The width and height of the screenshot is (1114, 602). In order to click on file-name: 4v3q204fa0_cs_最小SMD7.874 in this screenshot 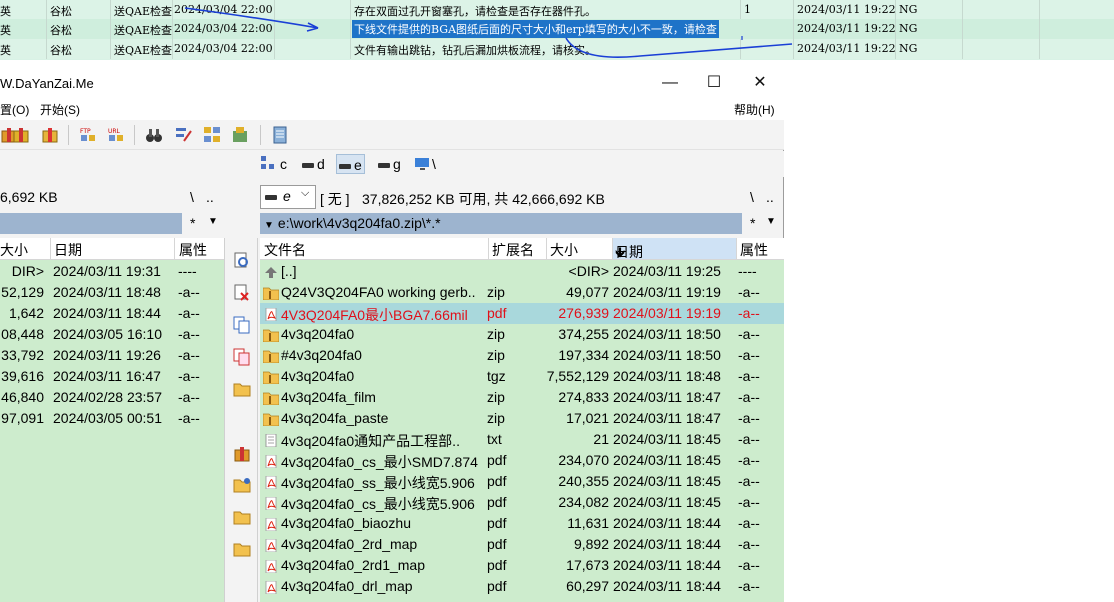, I will do `click(379, 462)`.